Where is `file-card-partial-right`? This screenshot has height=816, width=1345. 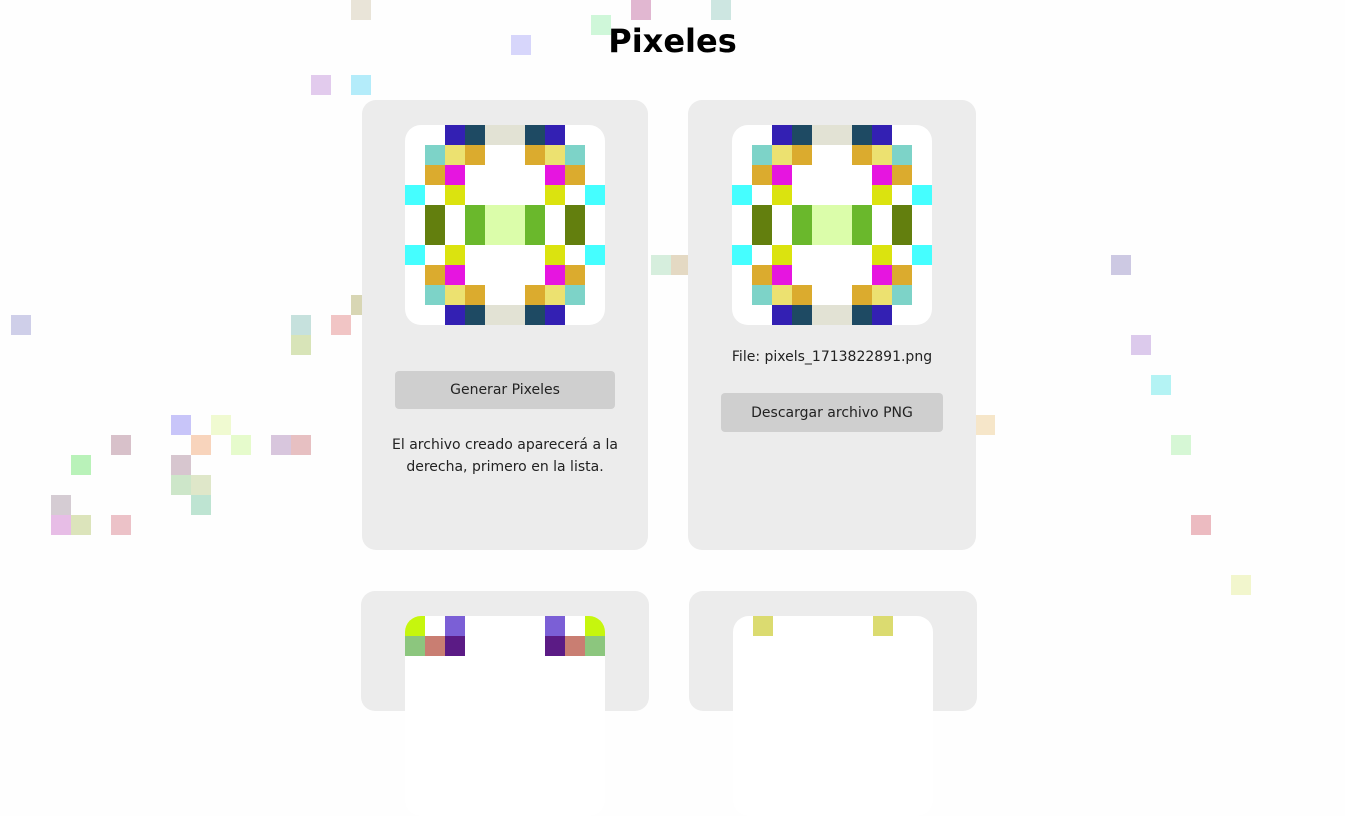
file-card-partial-right is located at coordinates (833, 703).